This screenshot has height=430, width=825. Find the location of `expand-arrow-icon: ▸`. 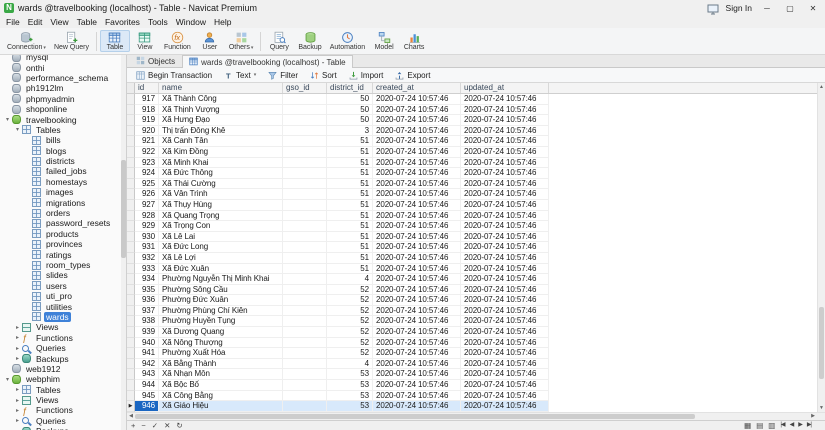

expand-arrow-icon: ▸ is located at coordinates (17, 420).